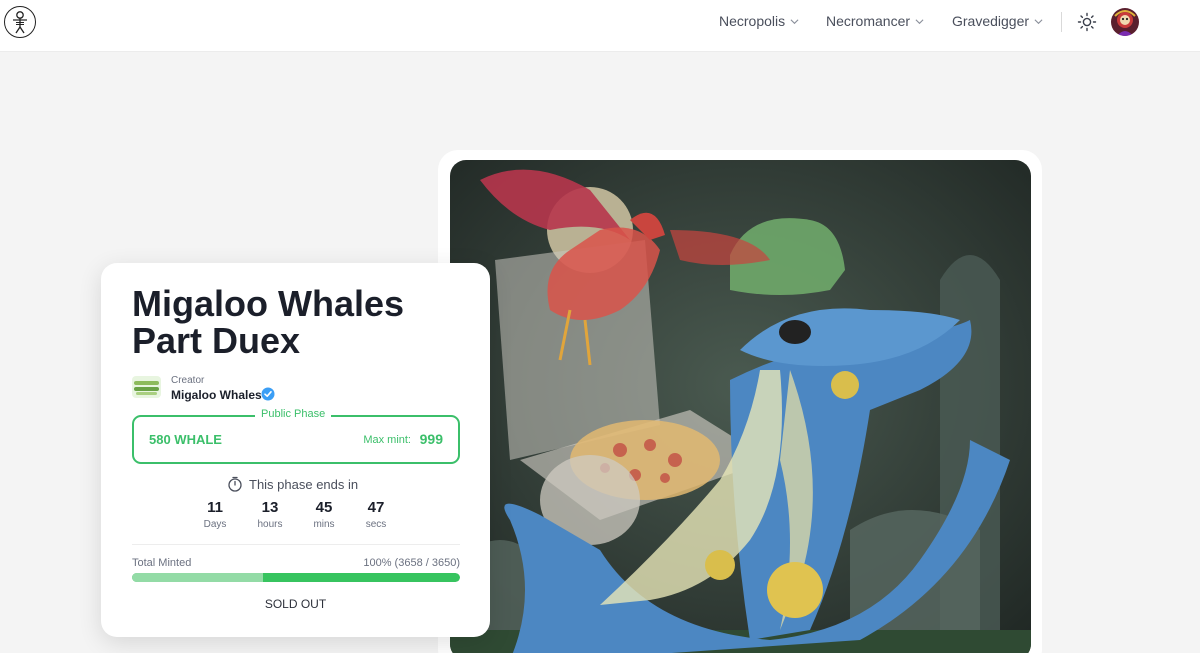 The image size is (1200, 653). What do you see at coordinates (868, 21) in the screenshot?
I see `nav-necromancer-label: Necromancer` at bounding box center [868, 21].